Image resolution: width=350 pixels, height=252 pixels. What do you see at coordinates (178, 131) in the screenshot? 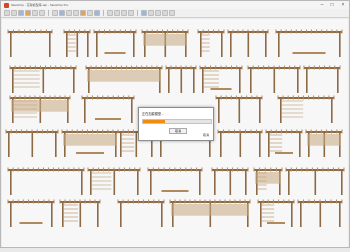
I see `cancel-button: 取消` at bounding box center [178, 131].